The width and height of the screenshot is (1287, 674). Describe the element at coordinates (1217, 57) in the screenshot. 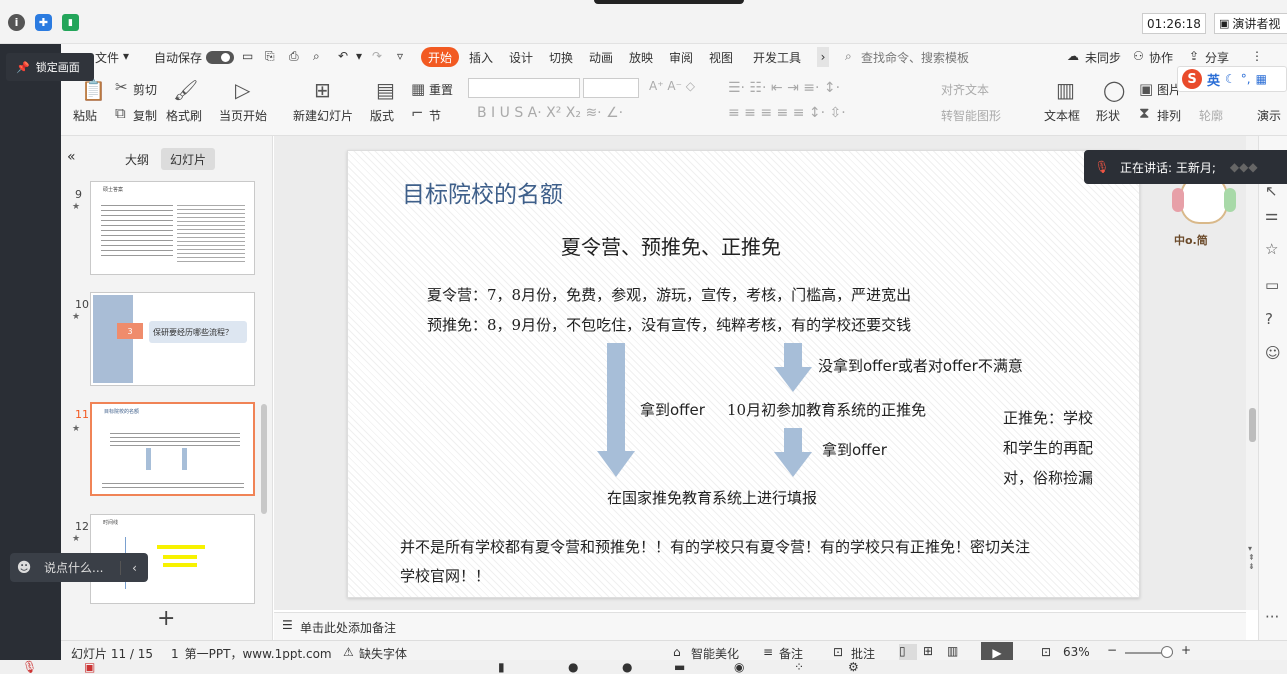

I see `share-button: 分享` at that location.